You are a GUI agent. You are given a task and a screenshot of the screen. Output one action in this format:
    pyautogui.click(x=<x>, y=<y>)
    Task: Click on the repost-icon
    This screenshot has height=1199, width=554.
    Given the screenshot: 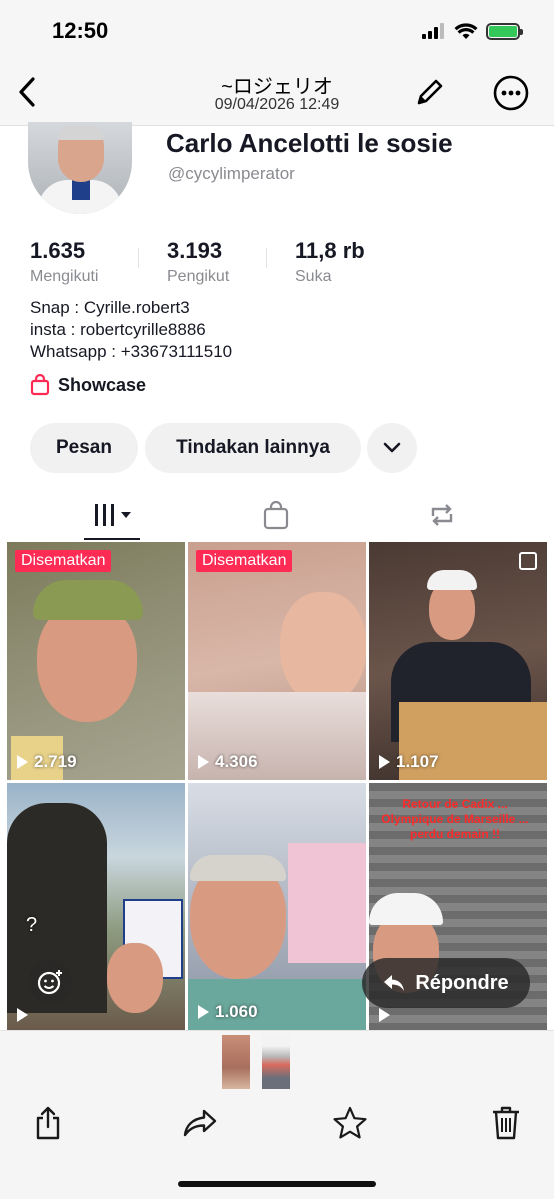 What is the action you would take?
    pyautogui.click(x=442, y=515)
    